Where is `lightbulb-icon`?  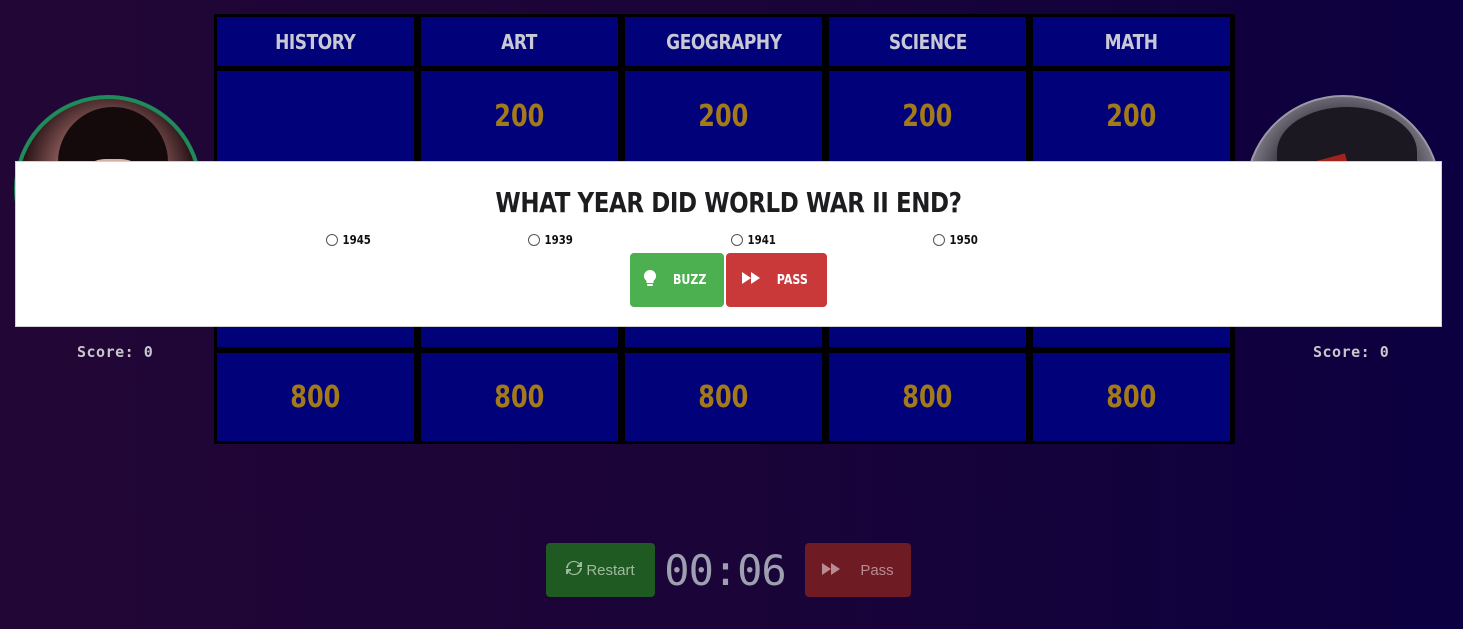 lightbulb-icon is located at coordinates (650, 279).